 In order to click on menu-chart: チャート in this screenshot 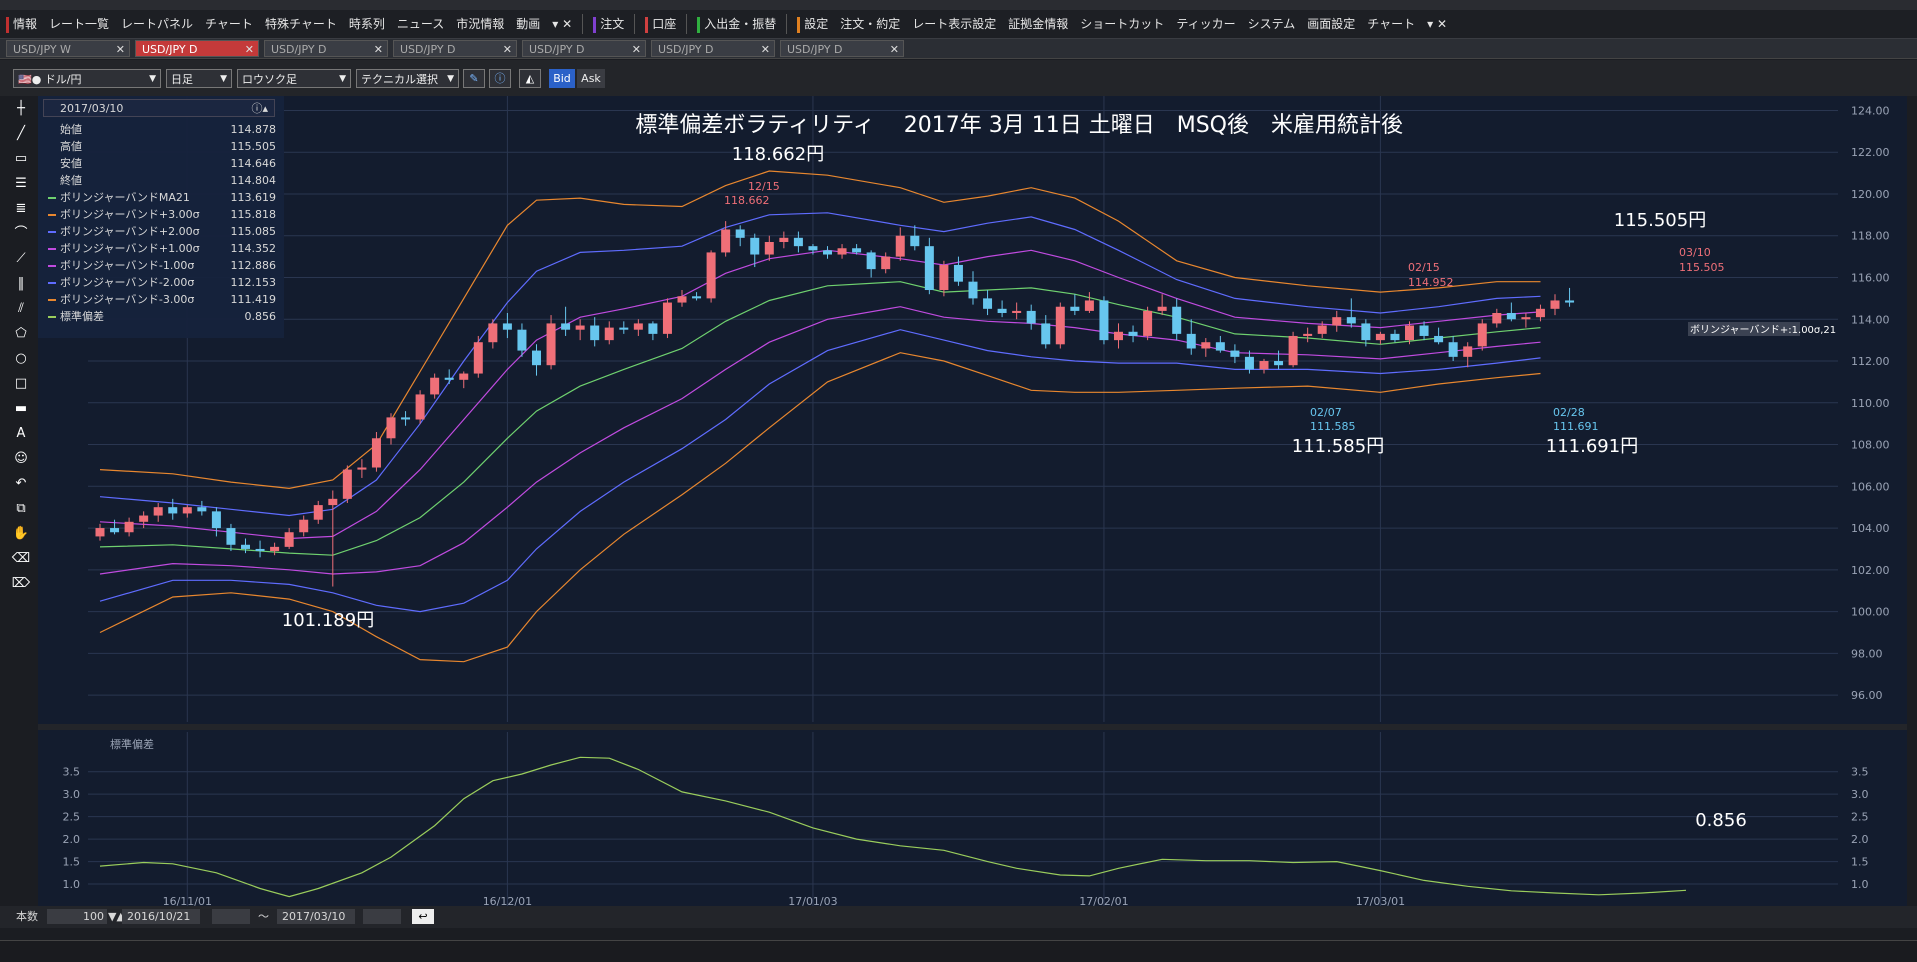, I will do `click(229, 24)`.